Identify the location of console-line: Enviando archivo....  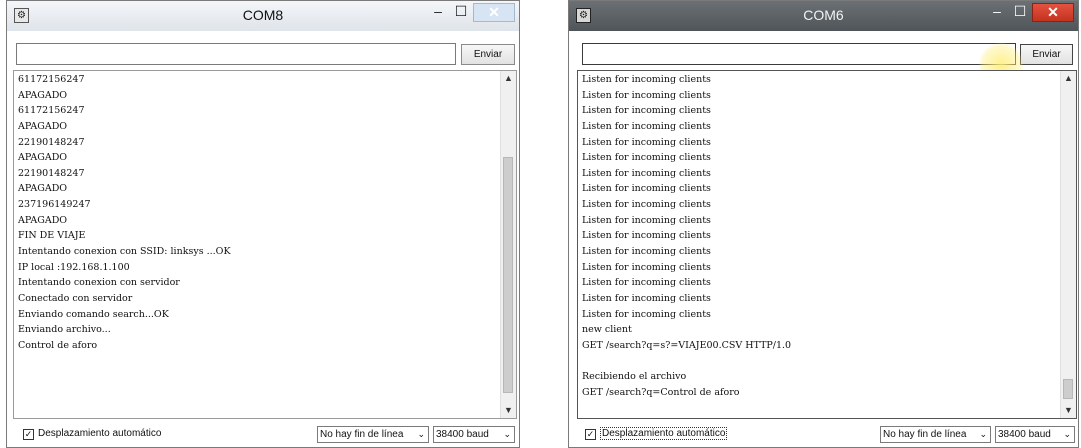
(64, 330).